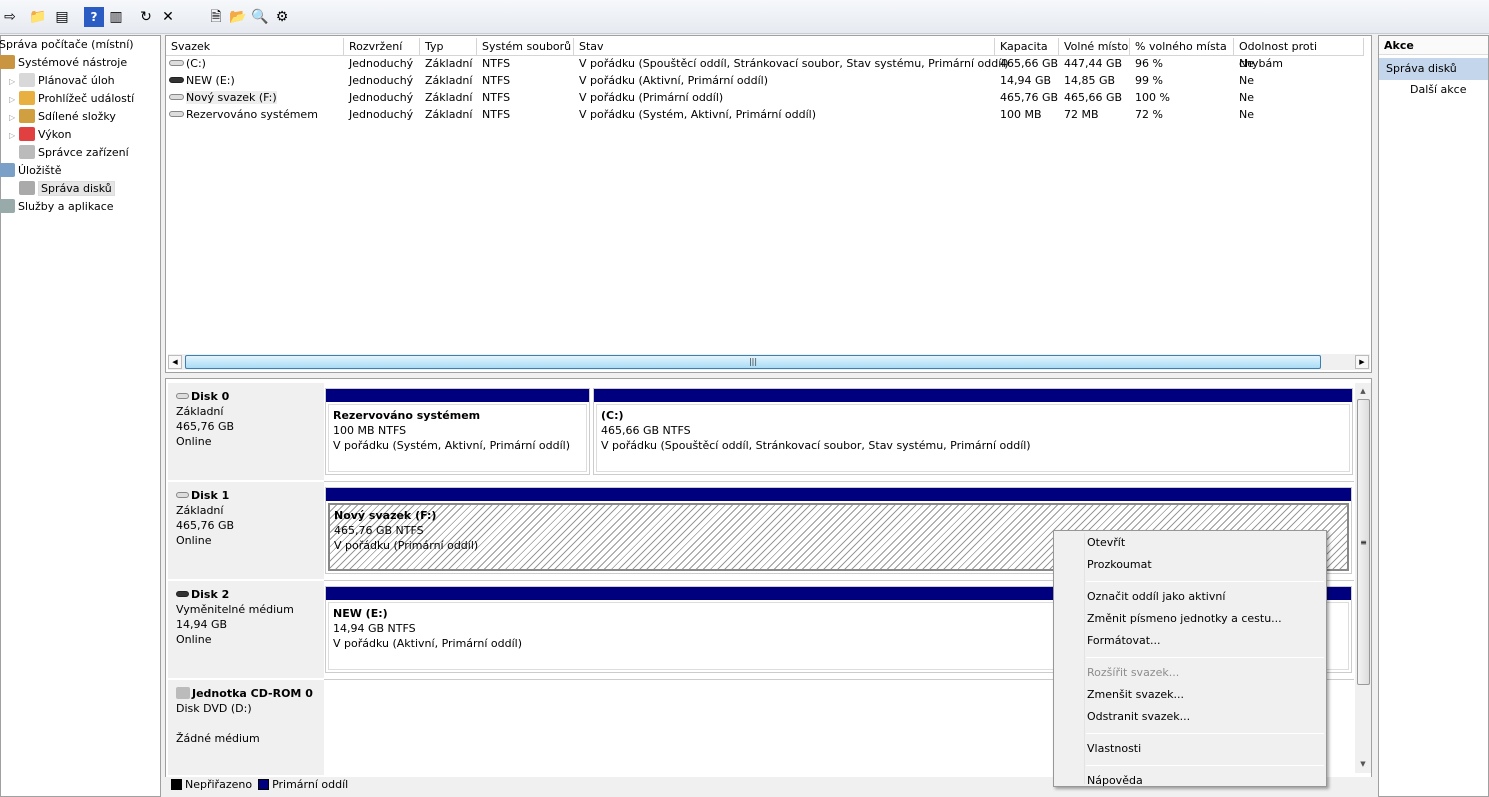 Image resolution: width=1489 pixels, height=797 pixels. What do you see at coordinates (238, 17) in the screenshot?
I see `open-button: 📂` at bounding box center [238, 17].